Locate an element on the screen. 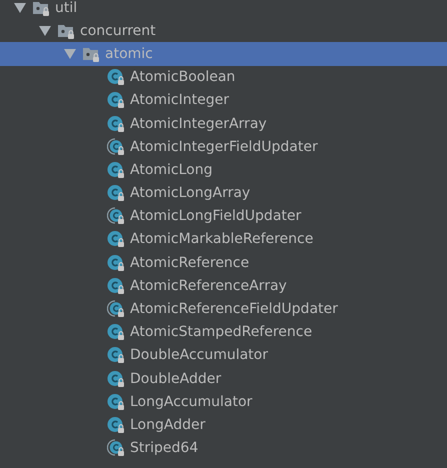  tree-row: AtomicReferenceFieldUpdater is located at coordinates (223, 309).